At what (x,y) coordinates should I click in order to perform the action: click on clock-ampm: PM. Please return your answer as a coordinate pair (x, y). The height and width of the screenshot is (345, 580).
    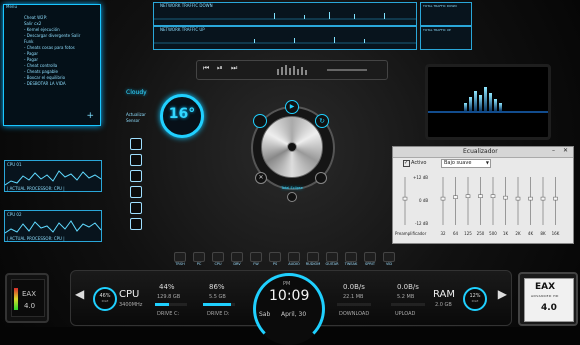
    Looking at the image, I should click on (287, 284).